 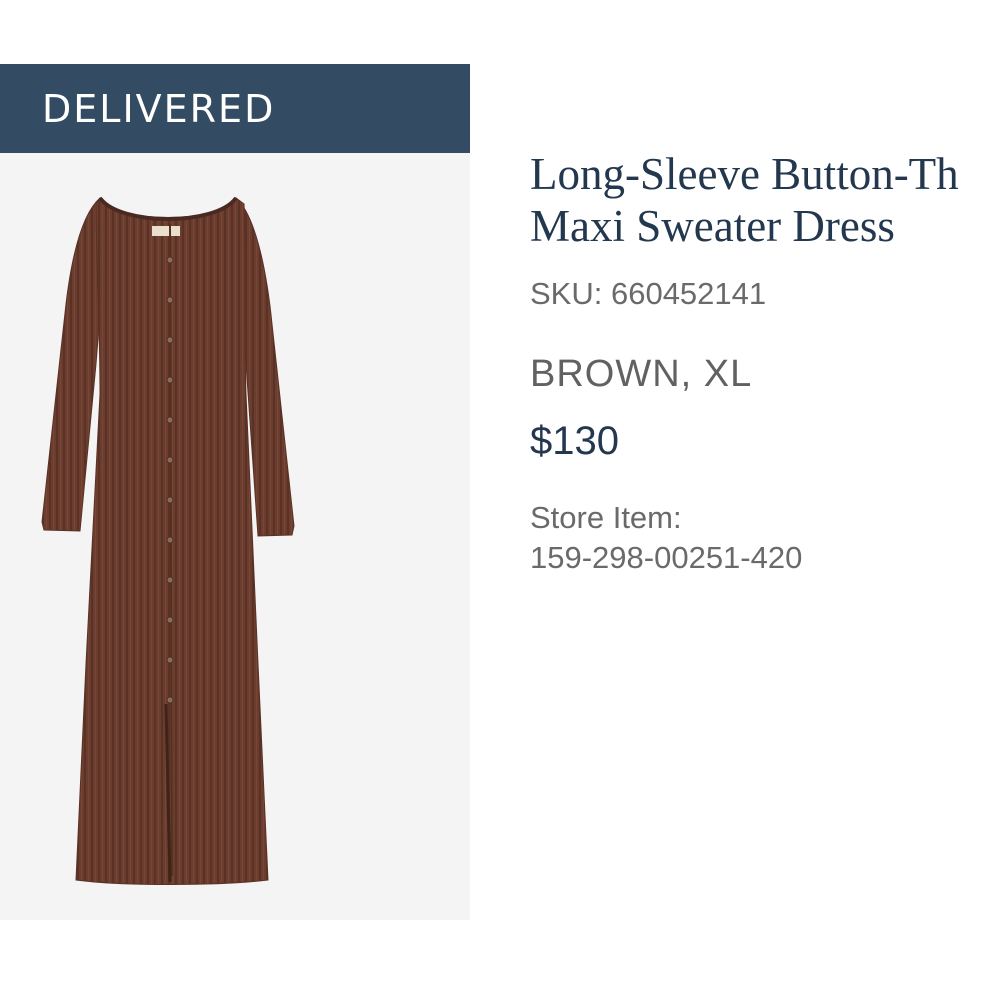 What do you see at coordinates (159, 108) in the screenshot?
I see `status-label: DELIVERED` at bounding box center [159, 108].